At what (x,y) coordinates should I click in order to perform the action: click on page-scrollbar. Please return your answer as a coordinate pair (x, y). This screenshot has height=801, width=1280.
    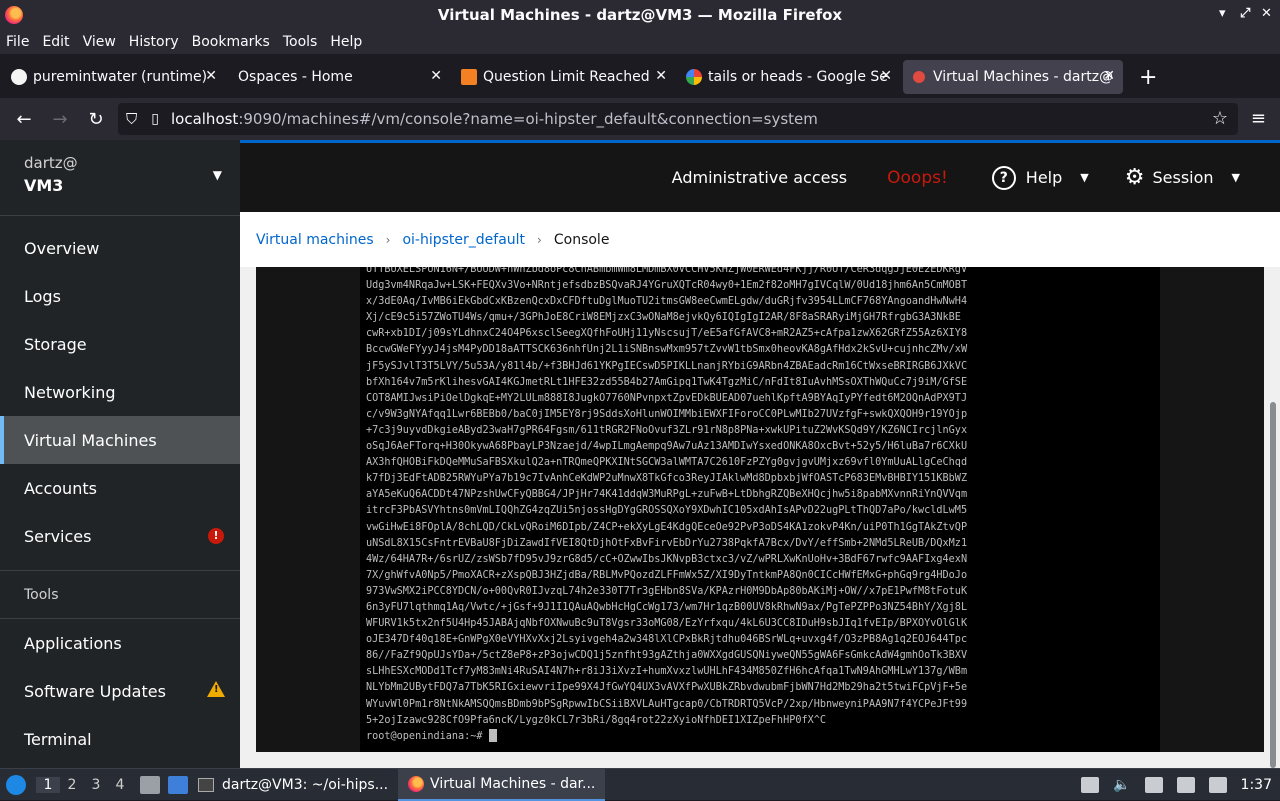
    Looking at the image, I should click on (1273, 517).